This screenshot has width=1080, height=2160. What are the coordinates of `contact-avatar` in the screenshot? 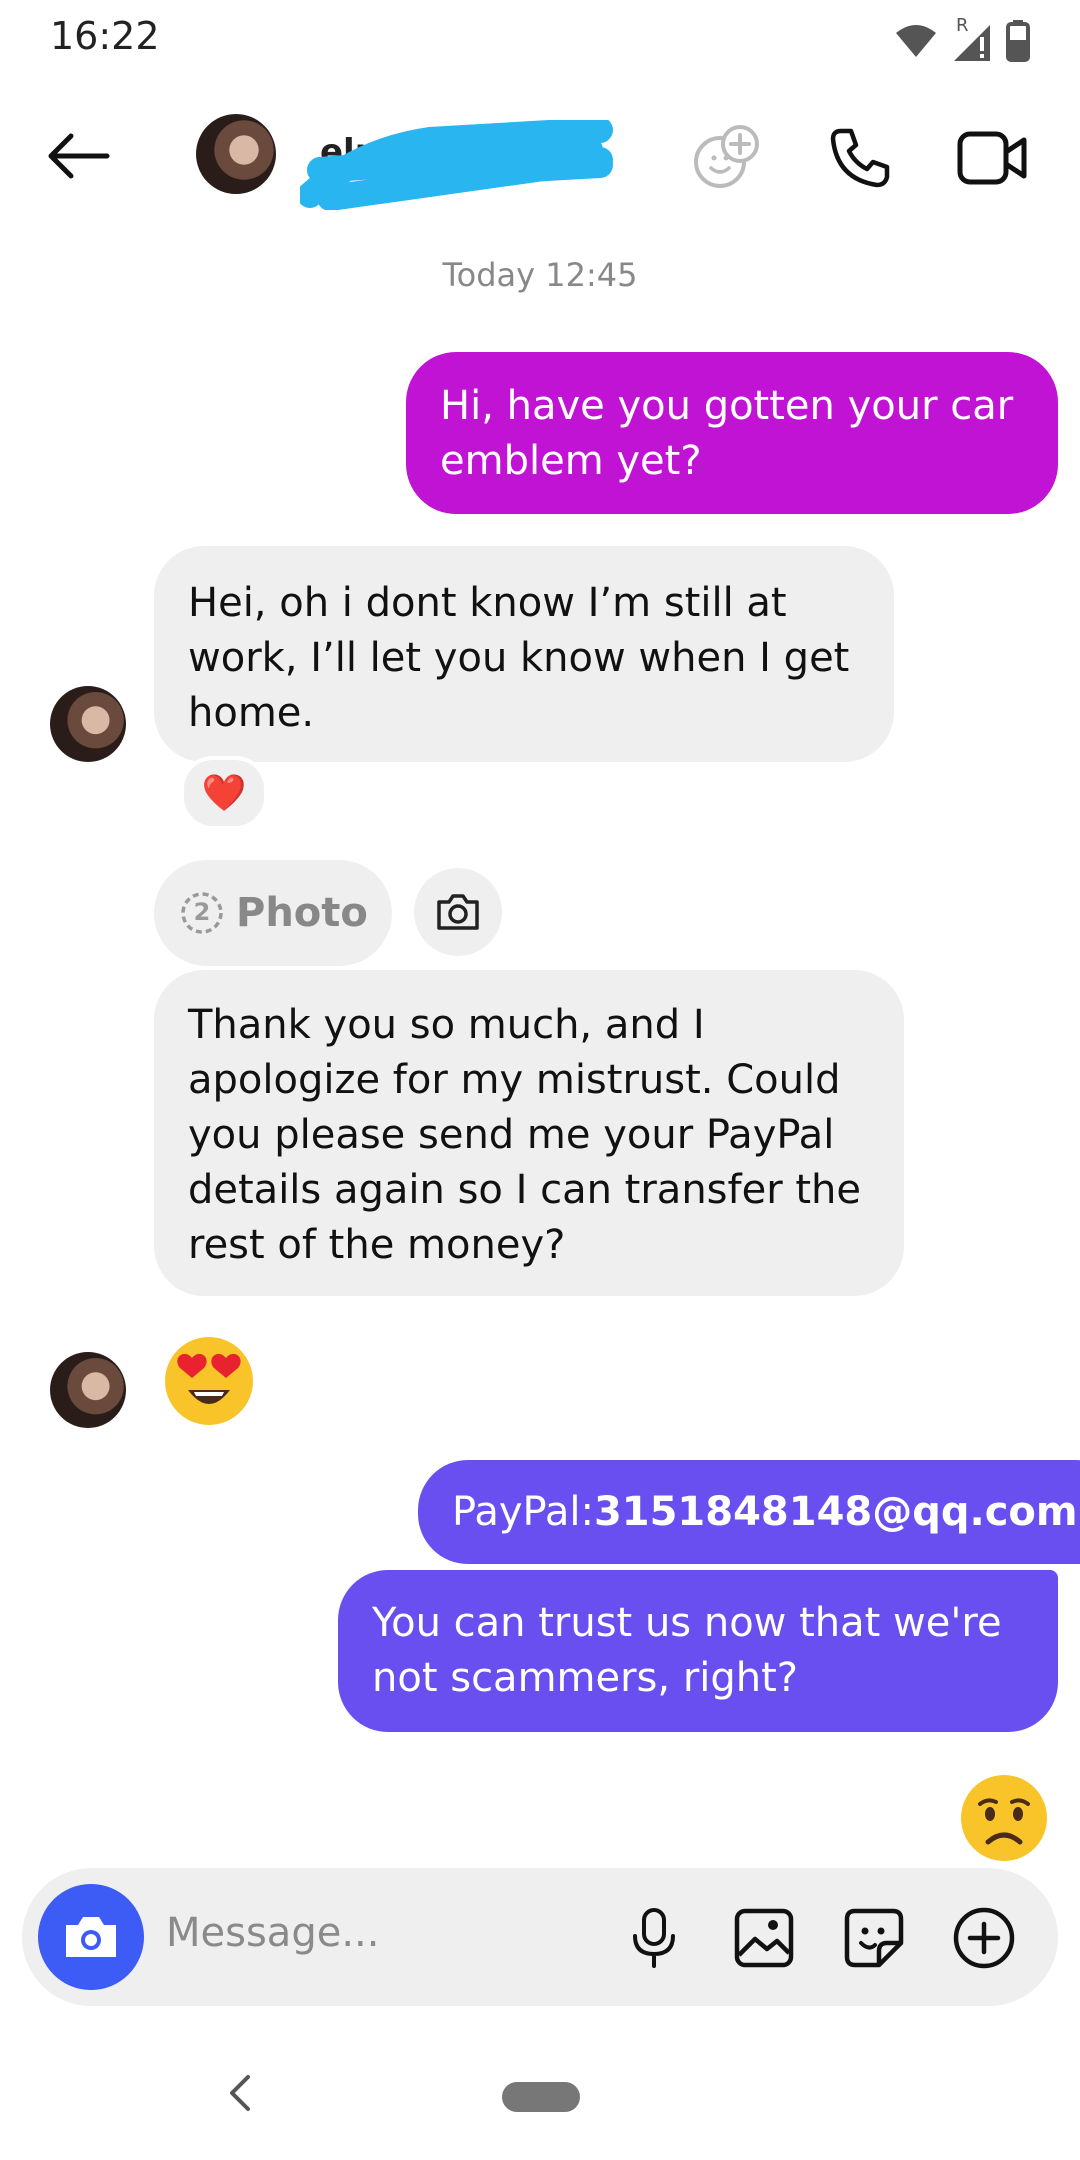 It's located at (236, 154).